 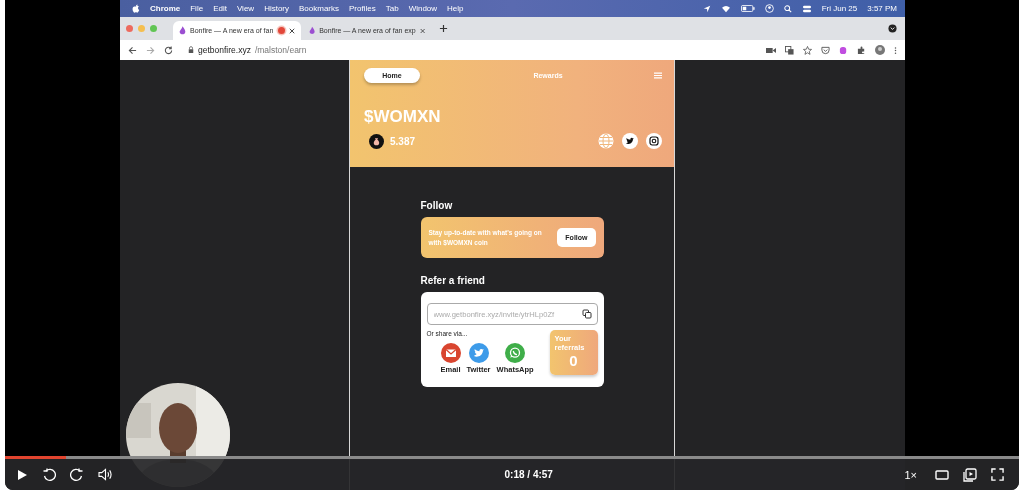 What do you see at coordinates (895, 50) in the screenshot?
I see `more-icon` at bounding box center [895, 50].